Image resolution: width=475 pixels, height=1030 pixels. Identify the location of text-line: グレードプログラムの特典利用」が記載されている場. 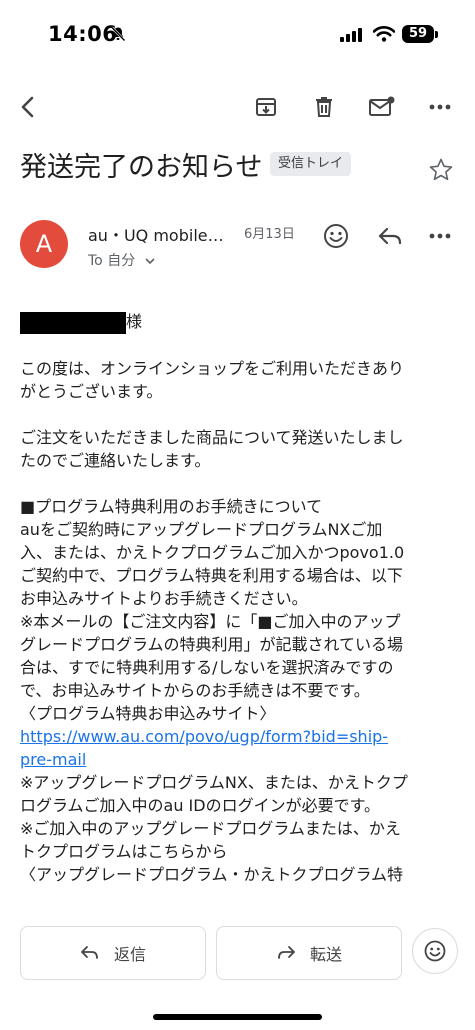
(212, 644).